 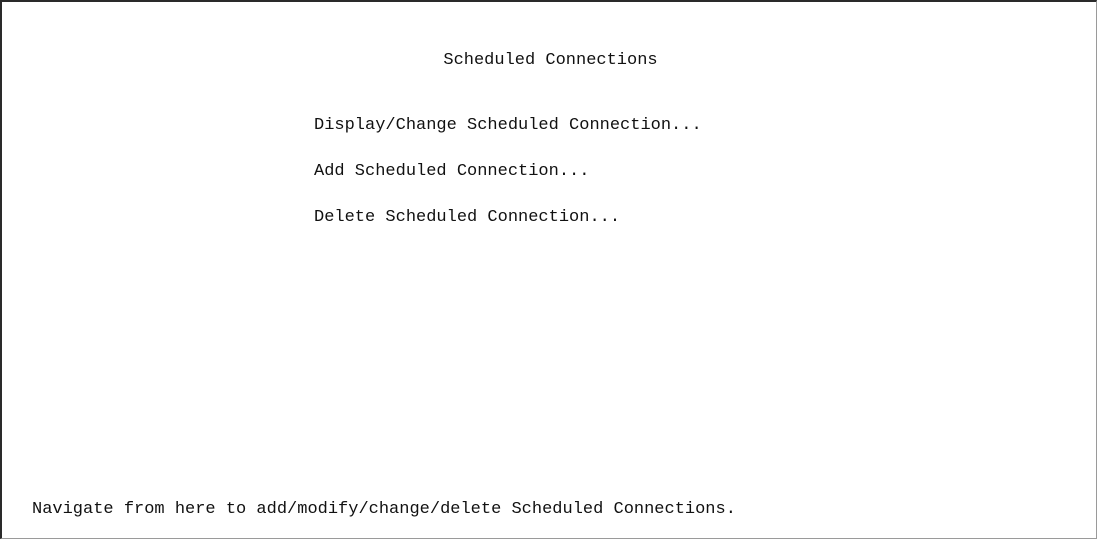 I want to click on screen-title: Scheduled Connections, so click(x=550, y=60).